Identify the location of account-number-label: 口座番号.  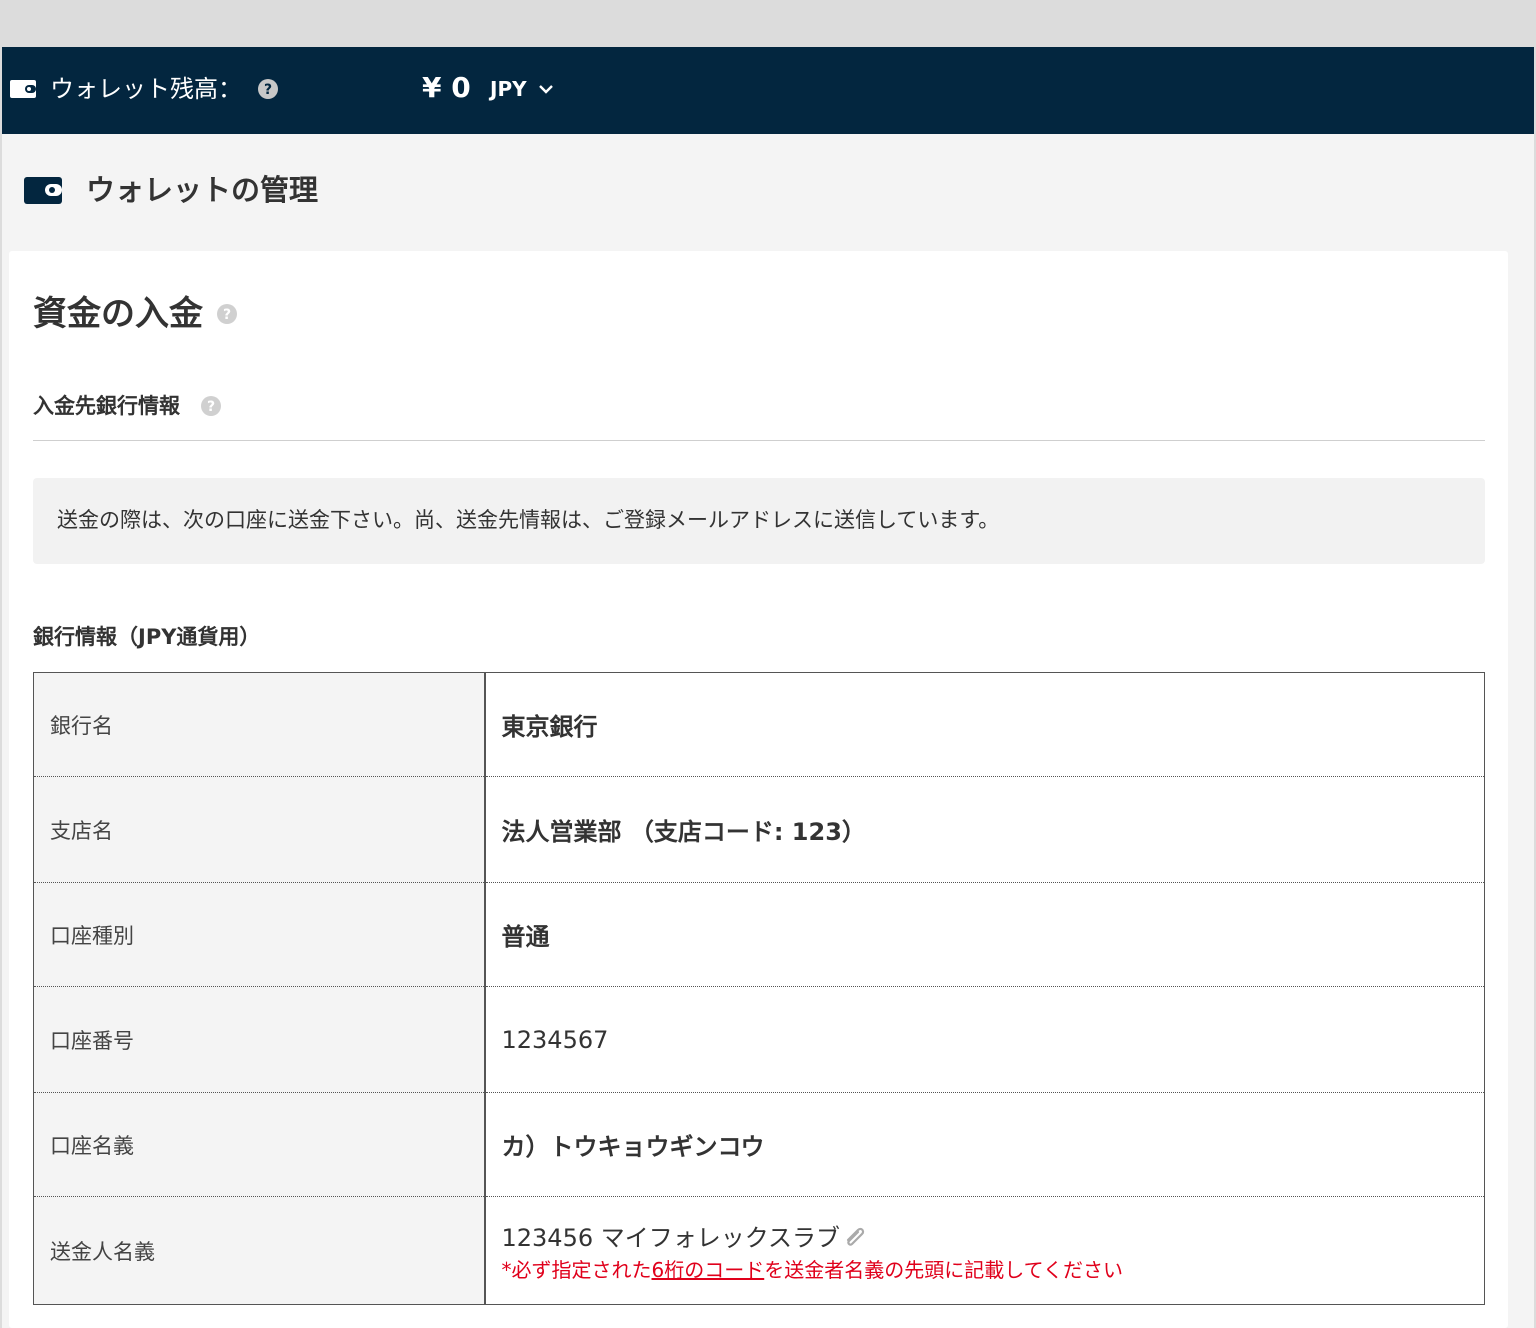
(259, 1039).